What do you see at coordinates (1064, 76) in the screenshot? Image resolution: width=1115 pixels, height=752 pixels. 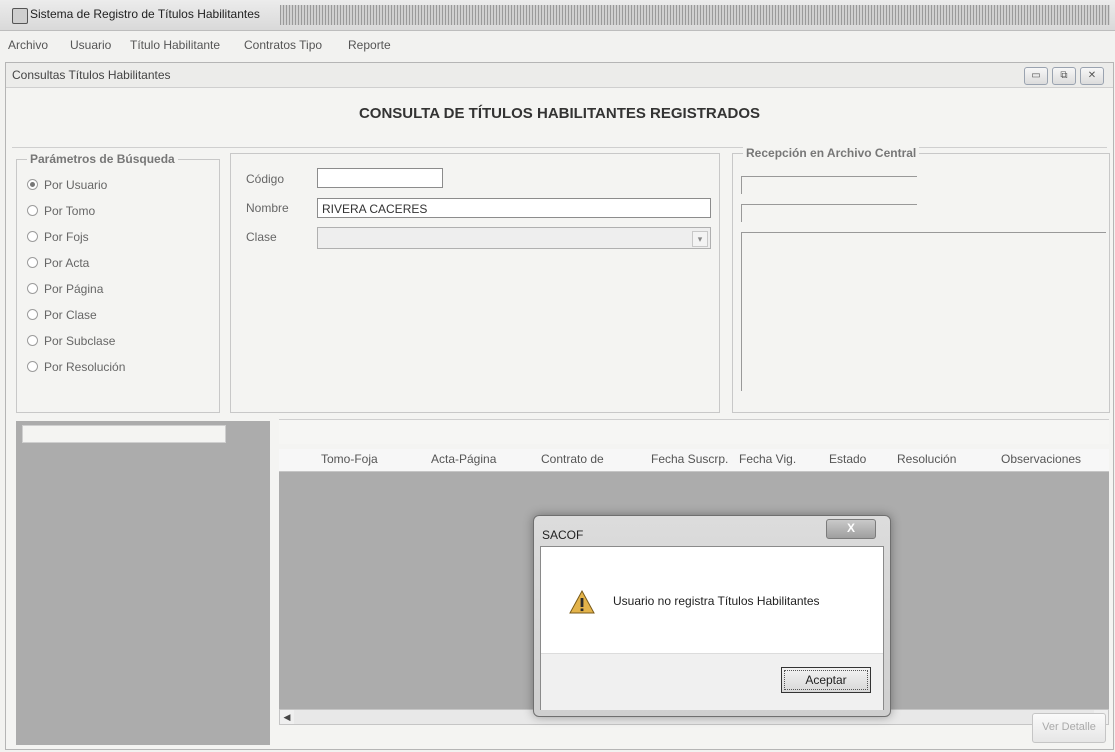 I see `restore-button: ⧉` at bounding box center [1064, 76].